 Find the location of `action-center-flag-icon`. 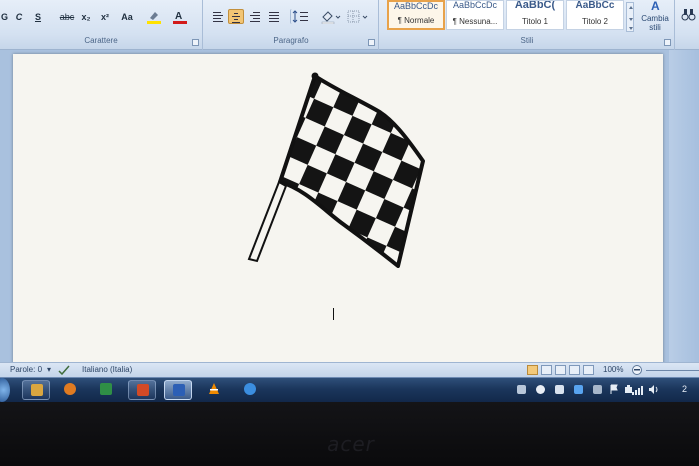

action-center-flag-icon is located at coordinates (614, 389).